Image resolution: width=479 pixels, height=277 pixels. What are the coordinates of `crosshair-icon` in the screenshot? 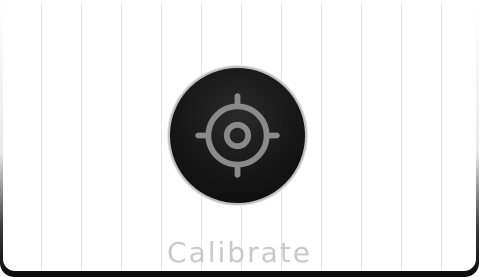 It's located at (237, 135).